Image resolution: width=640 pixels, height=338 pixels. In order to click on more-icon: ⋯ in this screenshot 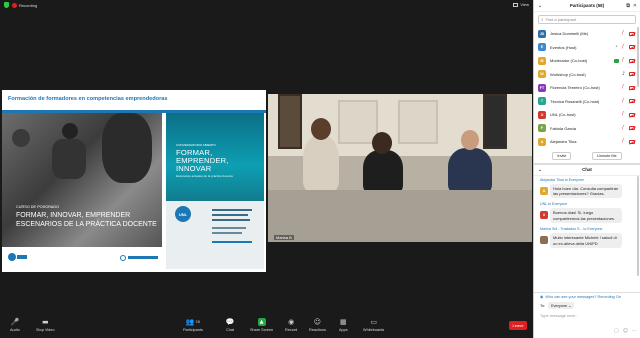, I will do `click(634, 331)`.